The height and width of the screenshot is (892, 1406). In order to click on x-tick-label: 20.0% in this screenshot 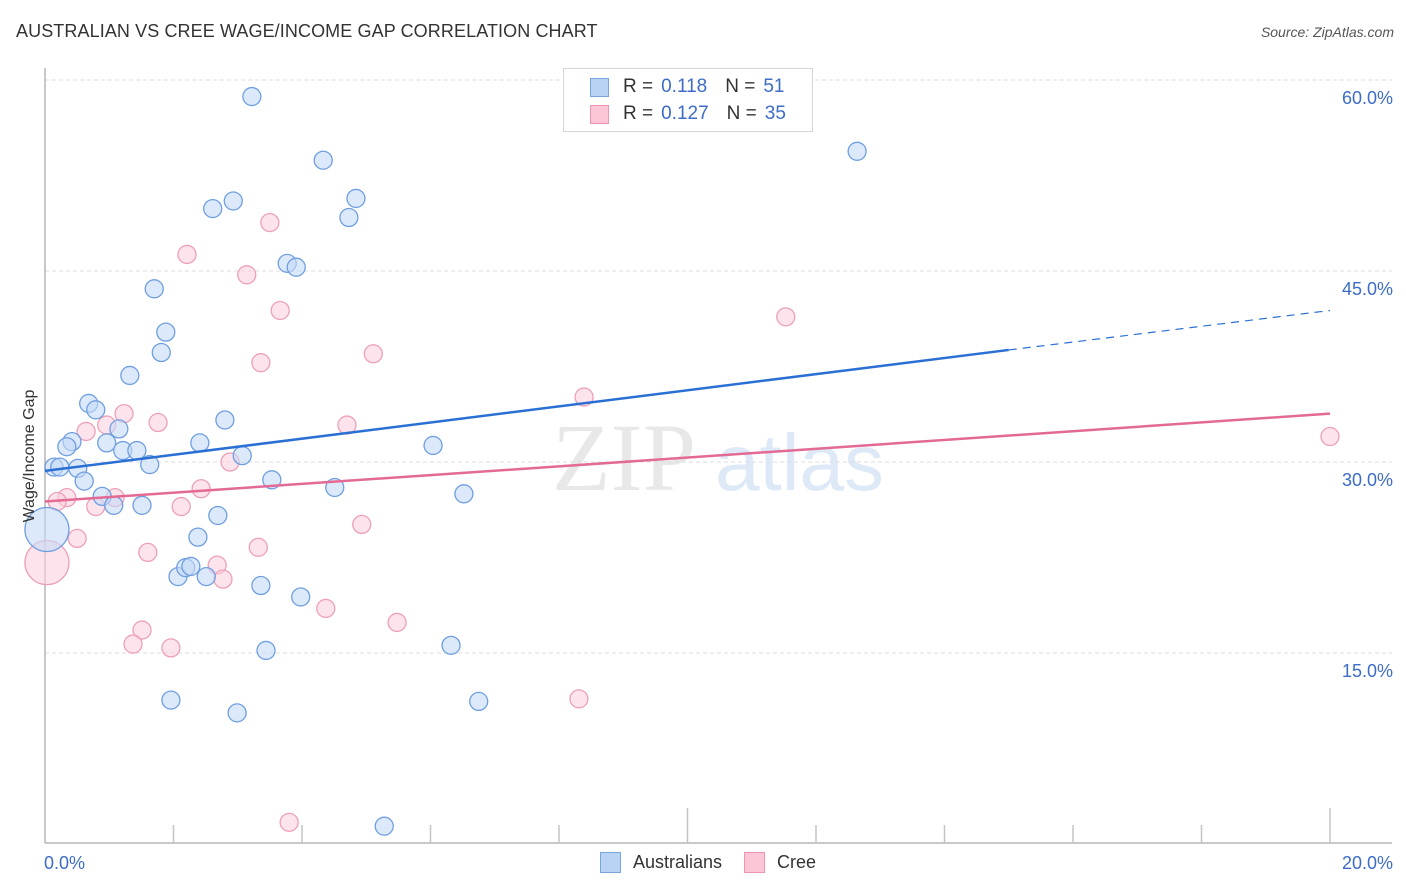, I will do `click(1367, 863)`.